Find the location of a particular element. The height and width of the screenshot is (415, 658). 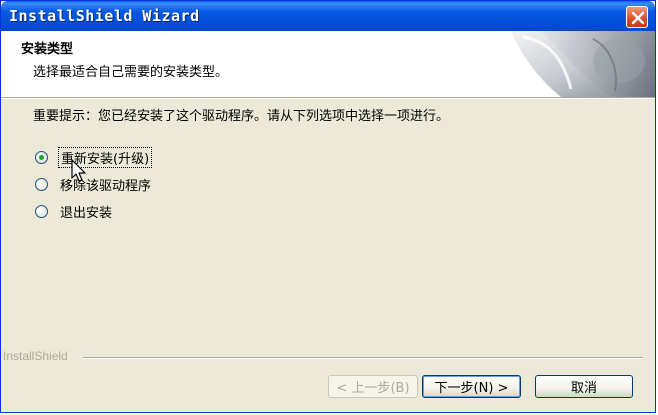

option-exit-setup: 退出安装 is located at coordinates (74, 211).